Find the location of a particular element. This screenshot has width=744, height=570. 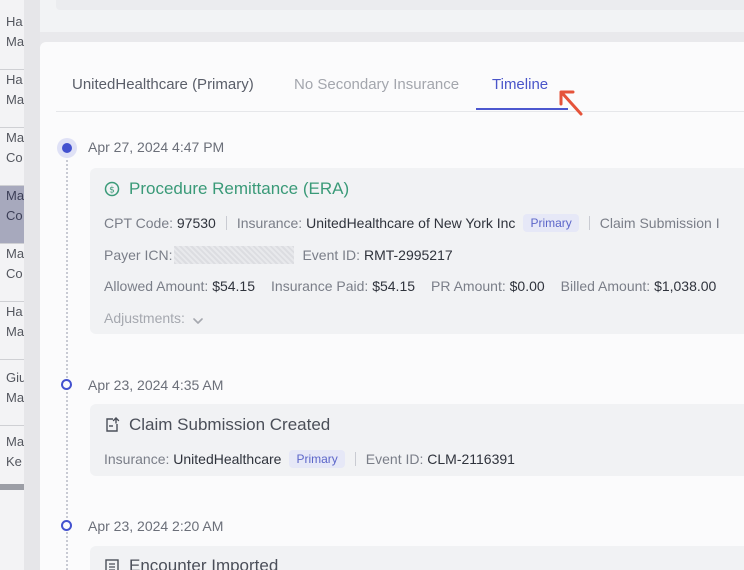

top-card is located at coordinates (392, 16).